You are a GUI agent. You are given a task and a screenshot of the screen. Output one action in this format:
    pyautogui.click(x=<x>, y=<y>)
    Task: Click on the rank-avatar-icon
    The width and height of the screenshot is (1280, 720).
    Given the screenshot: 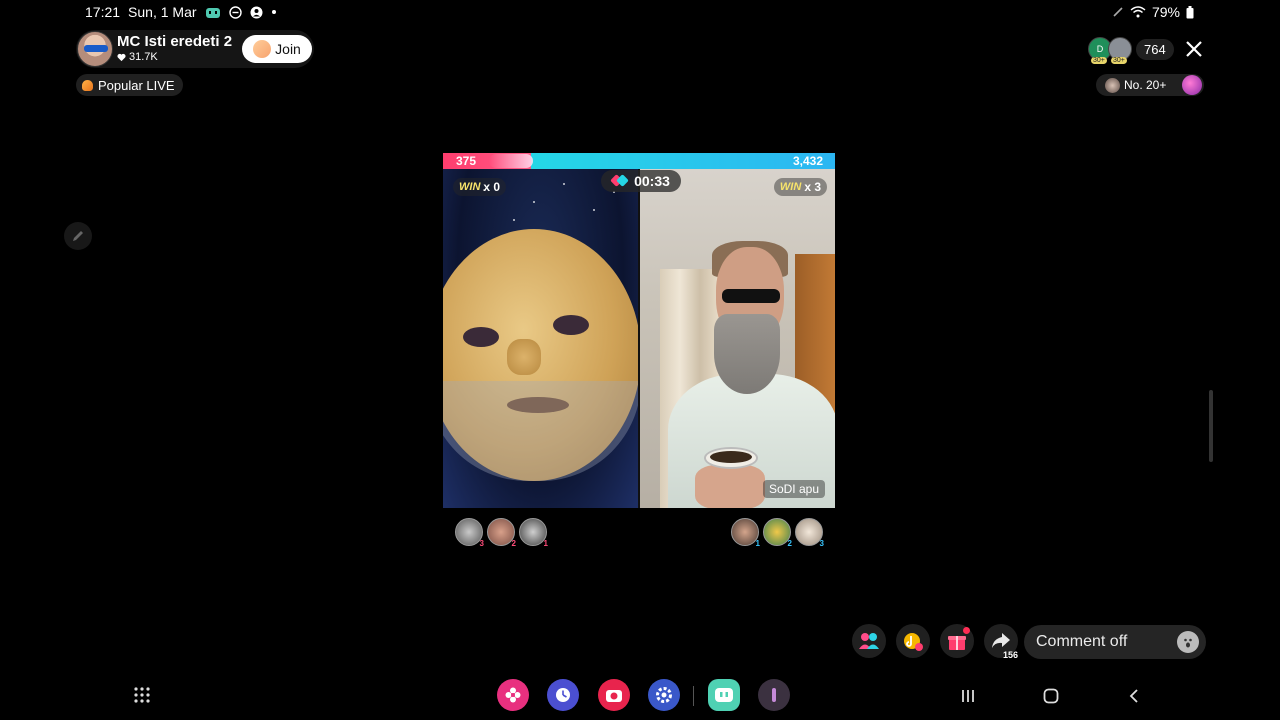 What is the action you would take?
    pyautogui.click(x=1112, y=85)
    